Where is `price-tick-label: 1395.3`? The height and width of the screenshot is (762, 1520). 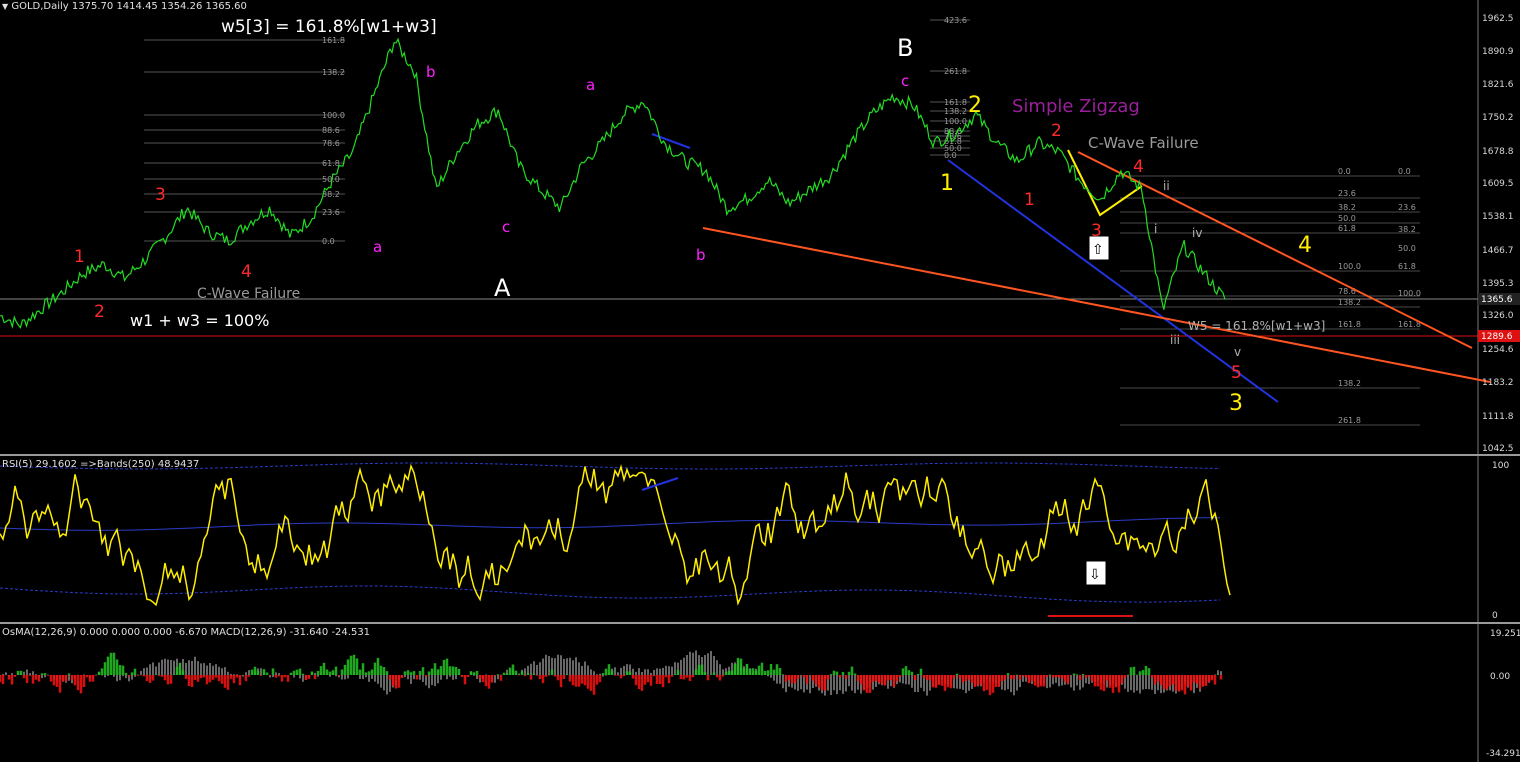 price-tick-label: 1395.3 is located at coordinates (1498, 284).